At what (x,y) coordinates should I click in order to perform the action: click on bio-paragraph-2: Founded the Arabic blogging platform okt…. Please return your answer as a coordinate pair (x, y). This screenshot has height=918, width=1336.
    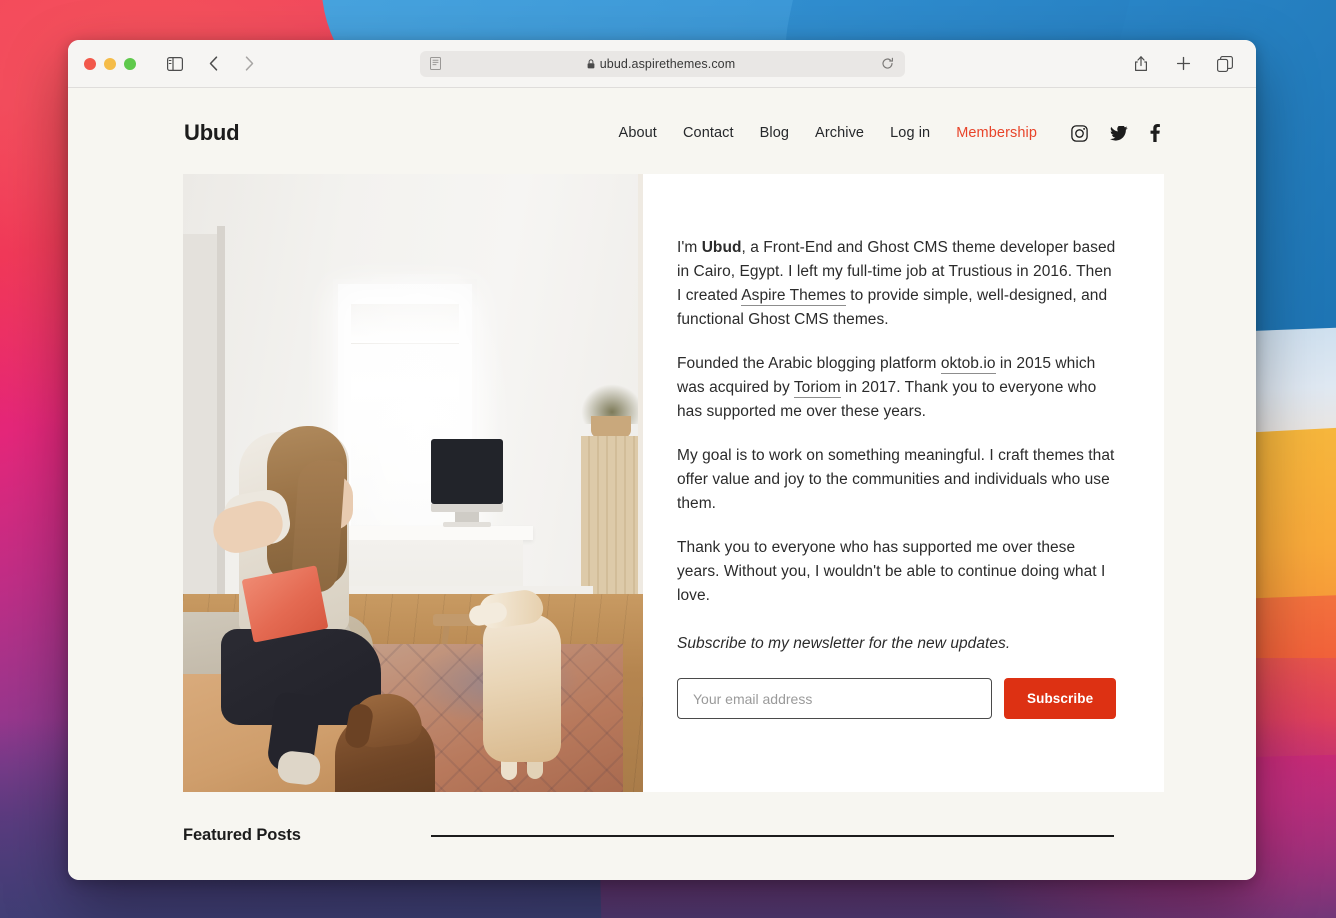
    Looking at the image, I should click on (896, 388).